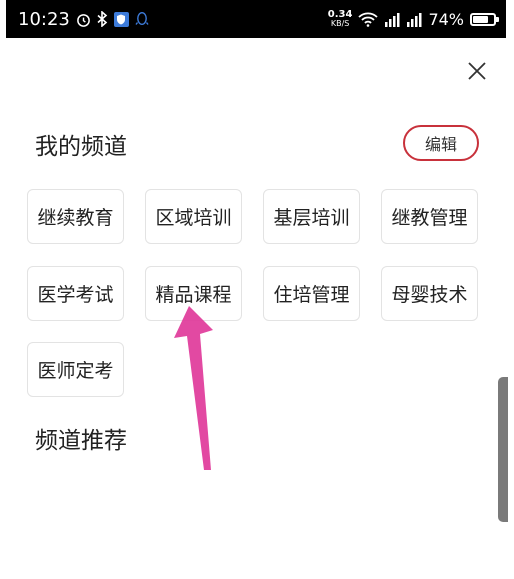  I want to click on close-button, so click(477, 71).